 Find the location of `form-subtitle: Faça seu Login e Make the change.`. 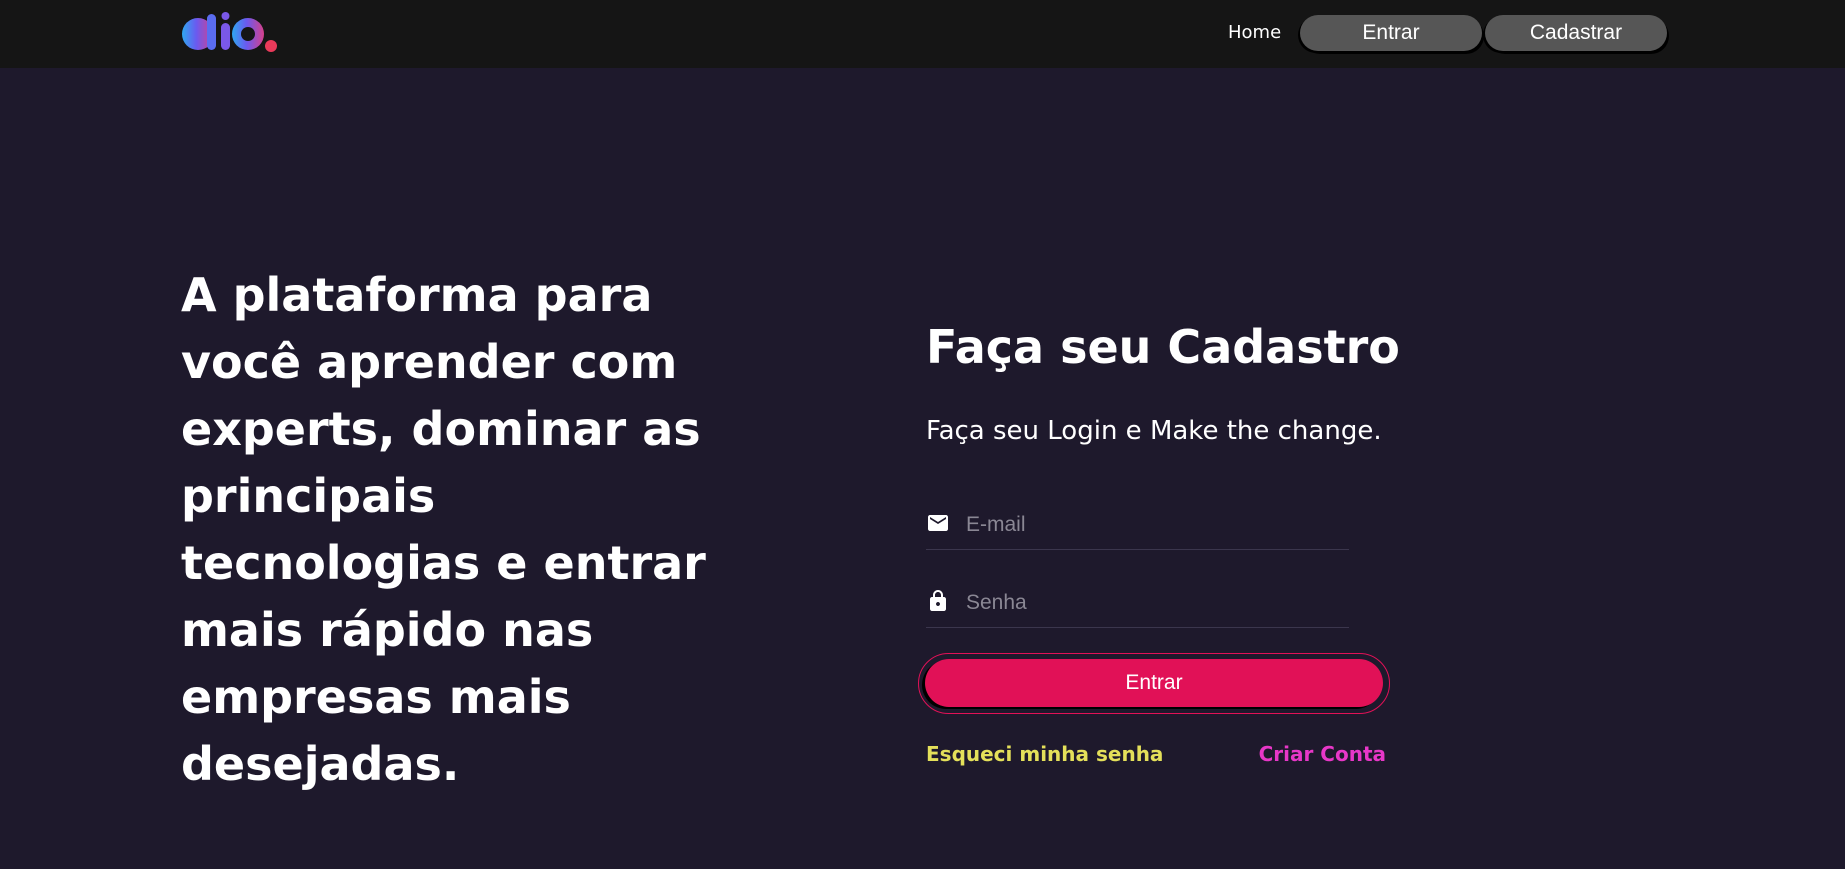

form-subtitle: Faça seu Login e Make the change. is located at coordinates (1154, 431).